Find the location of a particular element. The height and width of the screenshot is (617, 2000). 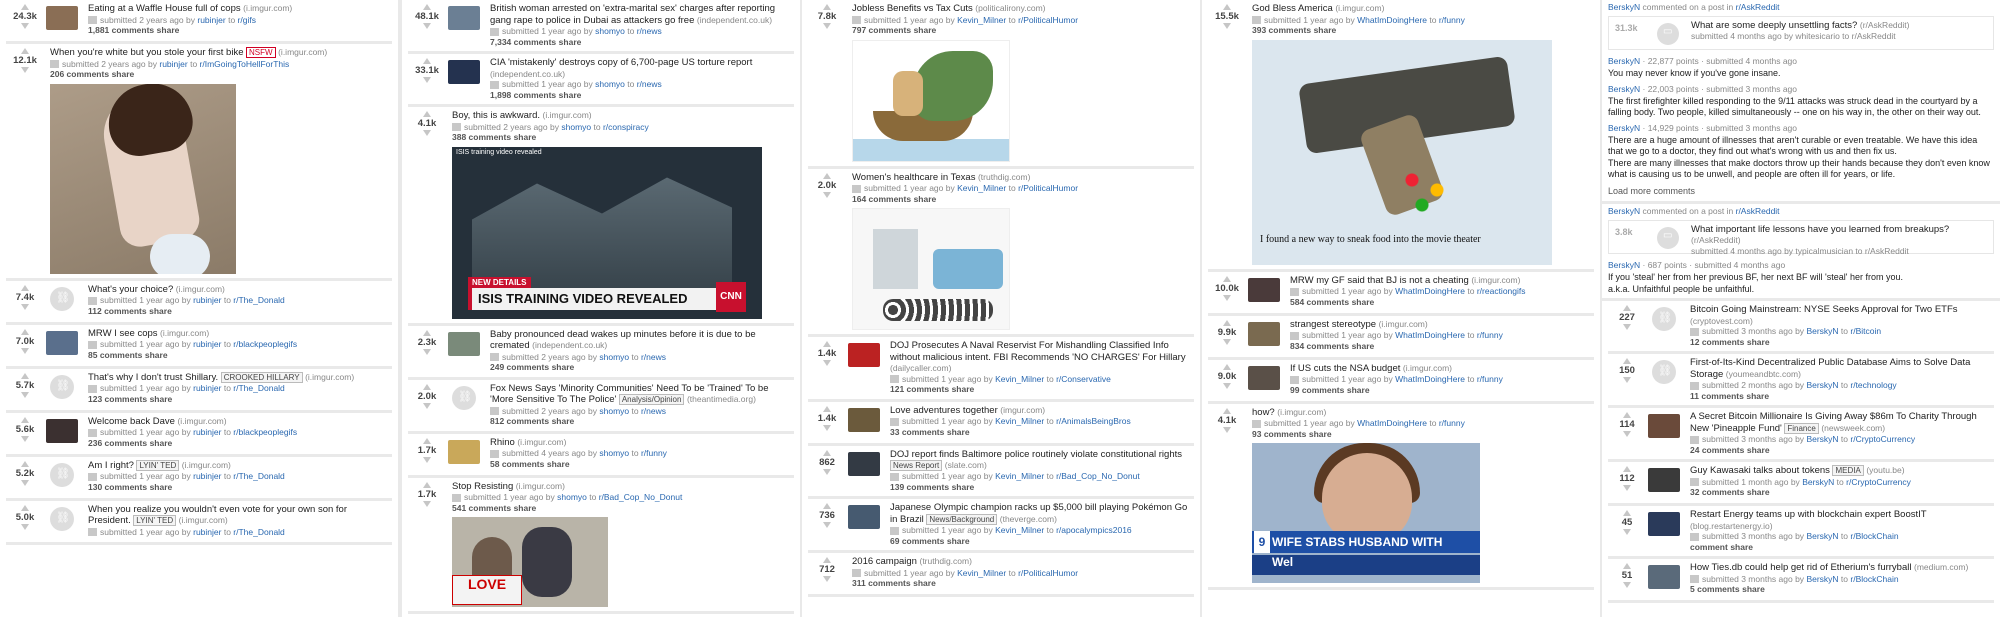

post-image is located at coordinates (931, 100).